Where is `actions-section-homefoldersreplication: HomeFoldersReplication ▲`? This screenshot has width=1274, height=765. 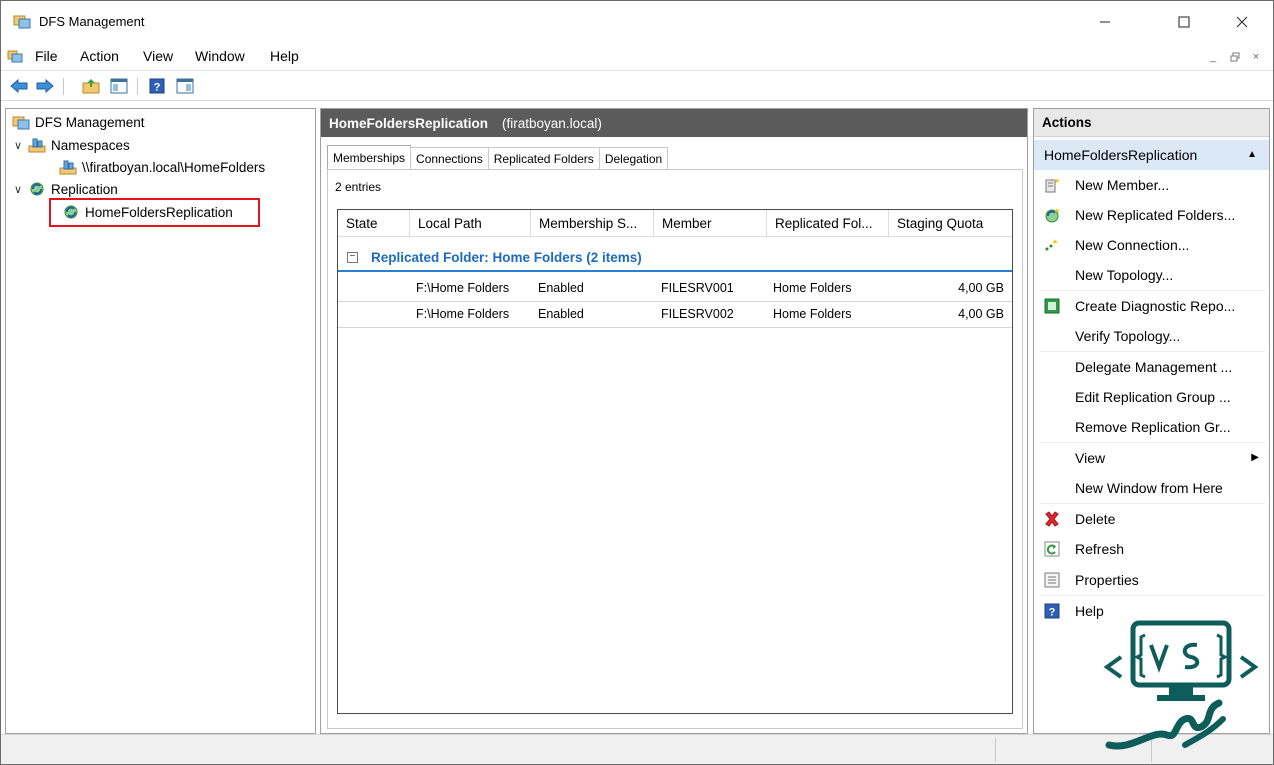
actions-section-homefoldersreplication: HomeFoldersReplication ▲ is located at coordinates (1151, 155).